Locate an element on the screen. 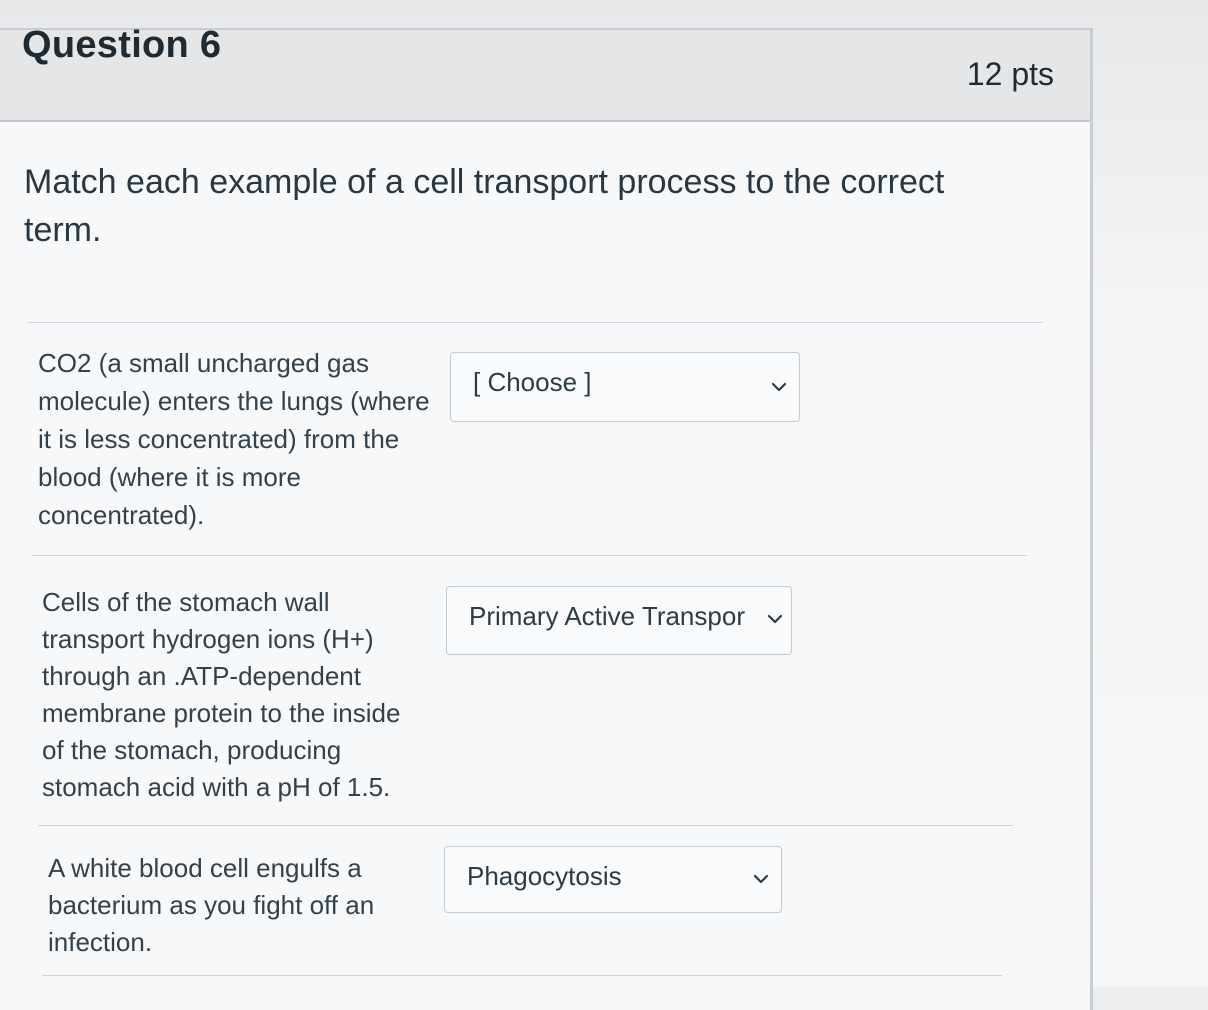 The height and width of the screenshot is (1010, 1208). answer-select-3-value: Phagocytosis is located at coordinates (544, 876).